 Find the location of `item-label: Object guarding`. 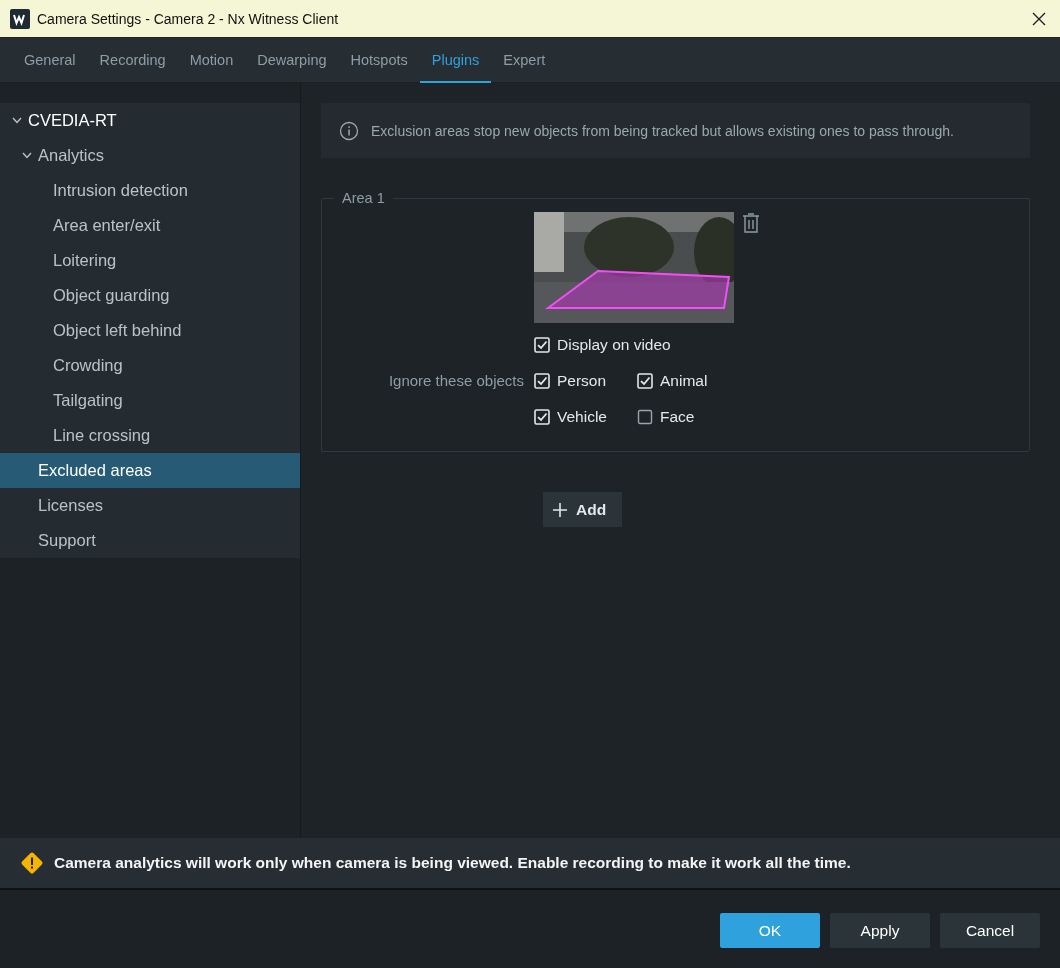

item-label: Object guarding is located at coordinates (111, 295).